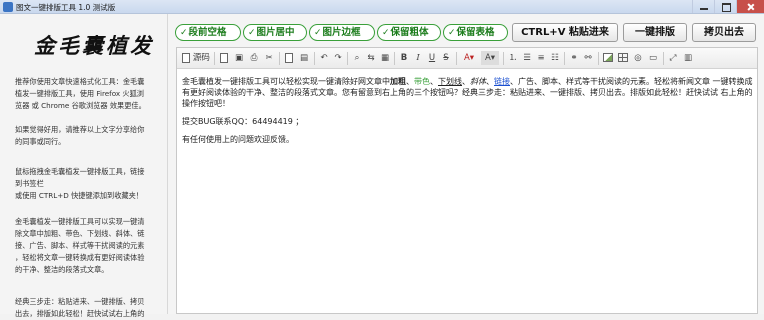 The height and width of the screenshot is (320, 764). What do you see at coordinates (446, 58) in the screenshot?
I see `strikethrough-button: S` at bounding box center [446, 58].